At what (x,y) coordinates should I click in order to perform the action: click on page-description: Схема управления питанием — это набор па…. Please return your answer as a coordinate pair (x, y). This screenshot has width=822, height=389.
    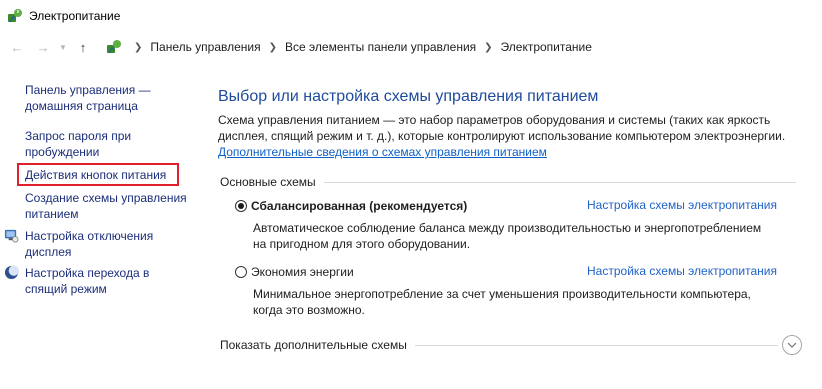
    Looking at the image, I should click on (502, 128).